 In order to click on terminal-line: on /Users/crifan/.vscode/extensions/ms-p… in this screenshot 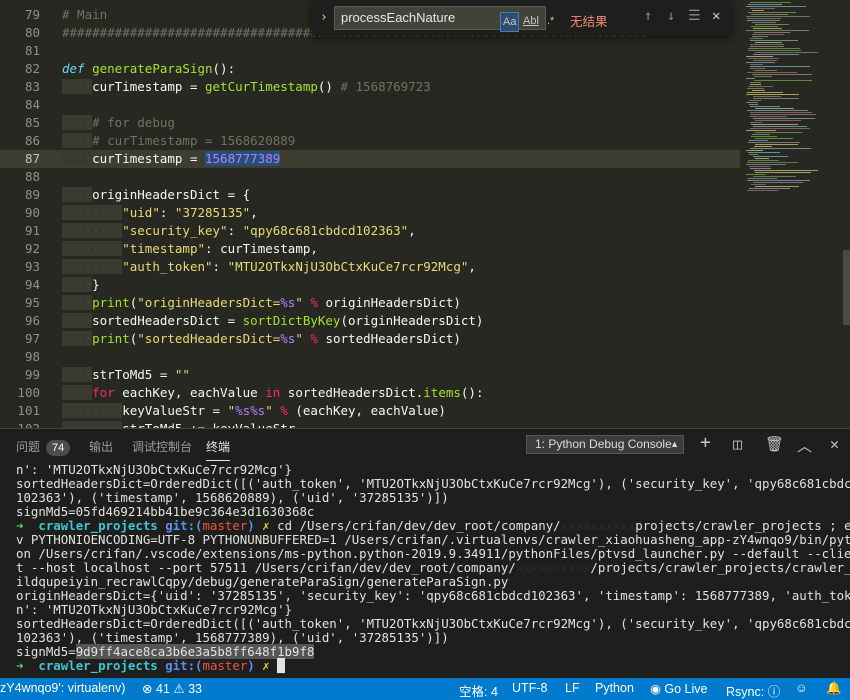, I will do `click(433, 553)`.